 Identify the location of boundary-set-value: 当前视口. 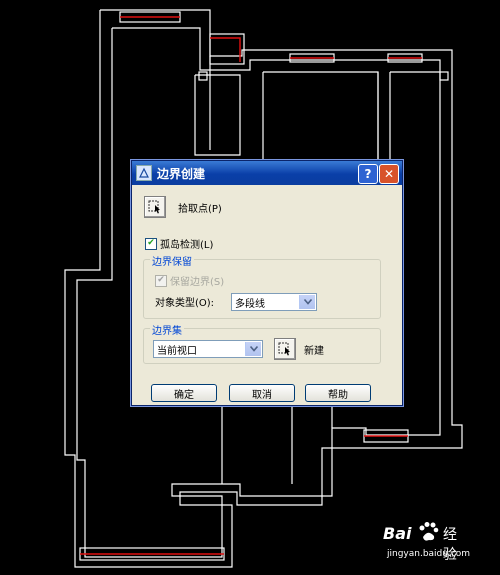
(177, 351).